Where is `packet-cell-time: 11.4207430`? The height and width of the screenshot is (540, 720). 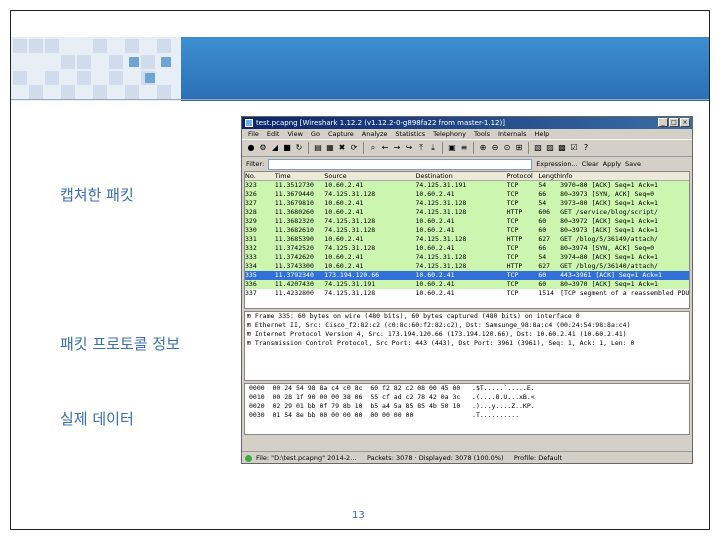
packet-cell-time: 11.4207430 is located at coordinates (294, 284).